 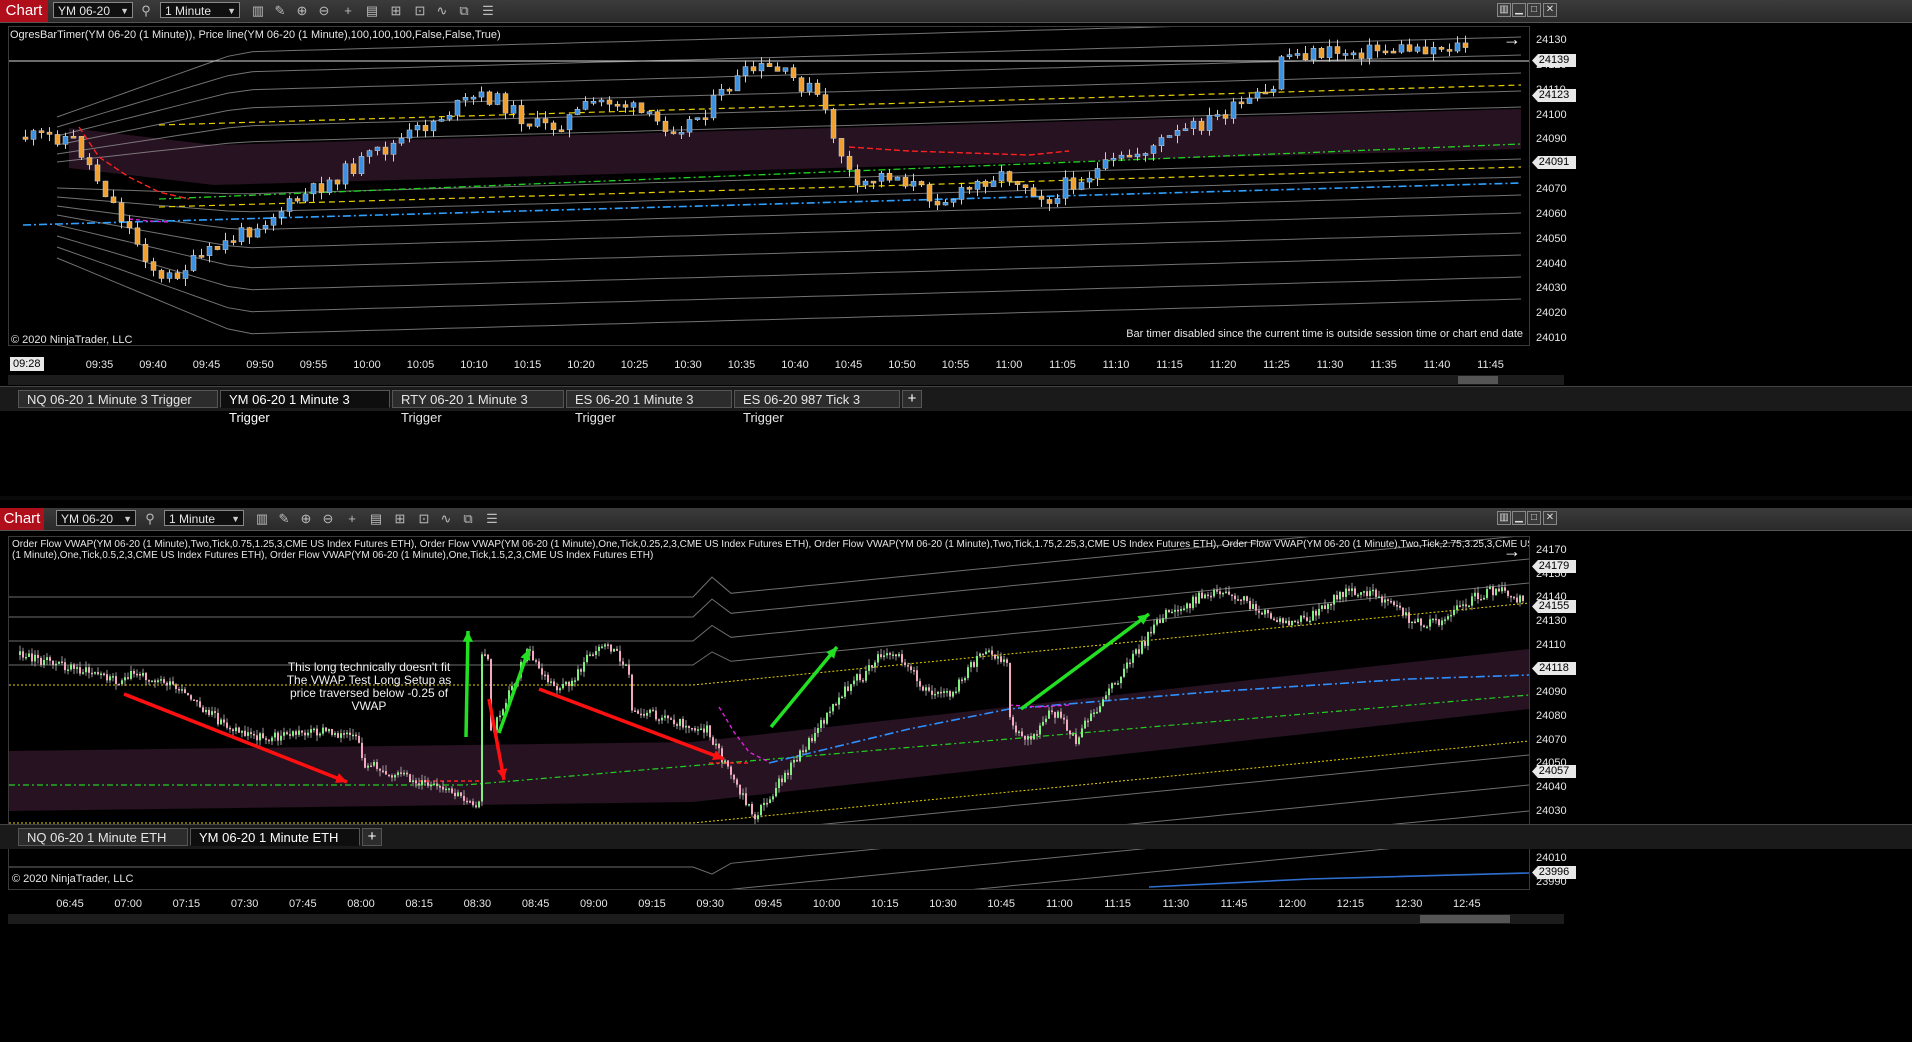 I want to click on chart-tab: NQ 06-20 1 Minute ETH, so click(x=103, y=837).